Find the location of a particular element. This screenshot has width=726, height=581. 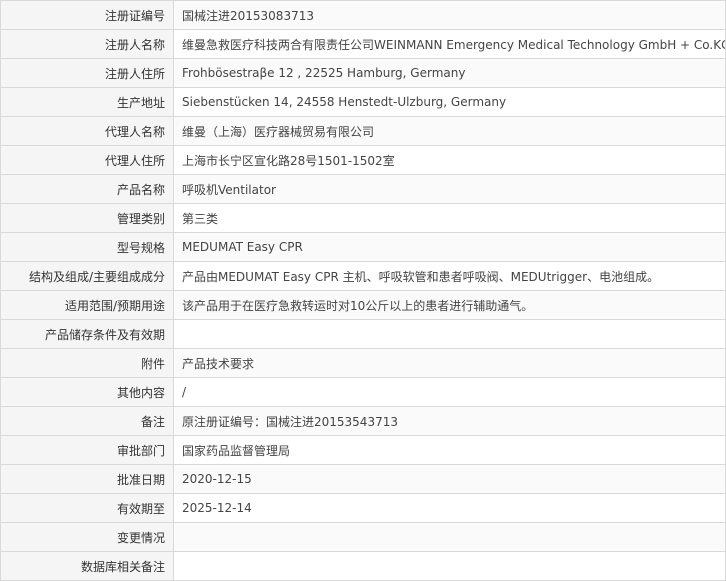

value-remarks: 原注册证编号：国械注进20153543713 is located at coordinates (449, 421).